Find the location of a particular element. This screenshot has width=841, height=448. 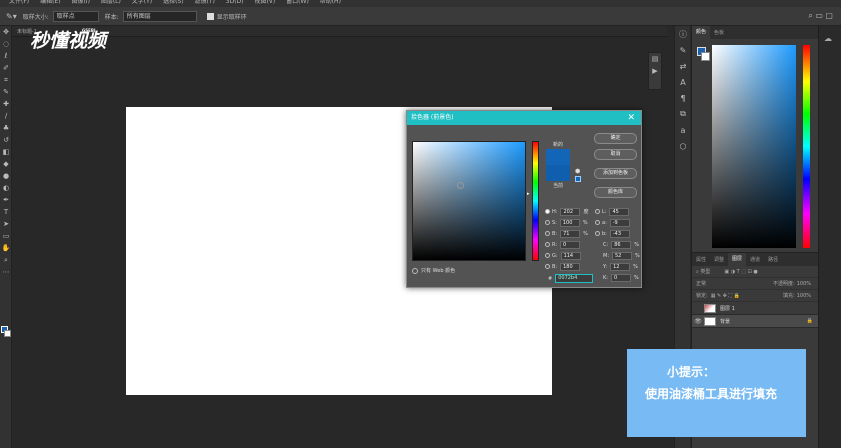

gamut-warning-icon: ⬢ is located at coordinates (577, 171).